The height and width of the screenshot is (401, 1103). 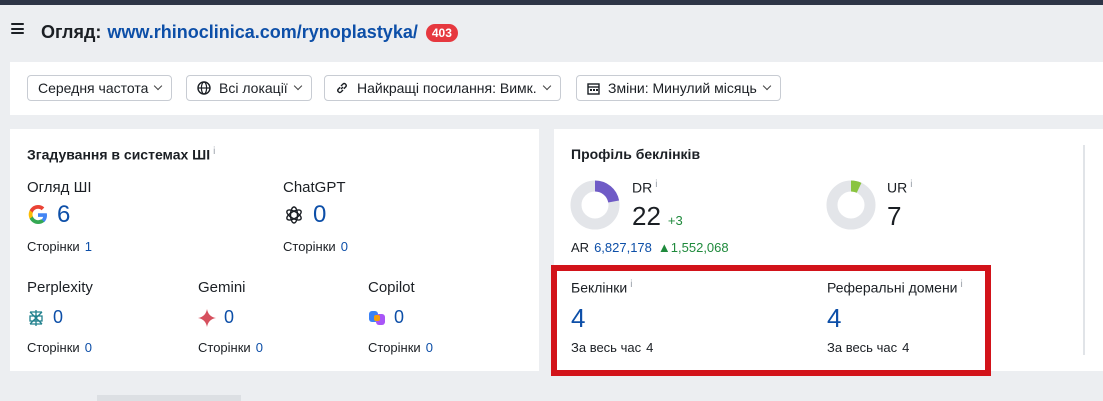 What do you see at coordinates (894, 216) in the screenshot?
I see `ur-value: 7` at bounding box center [894, 216].